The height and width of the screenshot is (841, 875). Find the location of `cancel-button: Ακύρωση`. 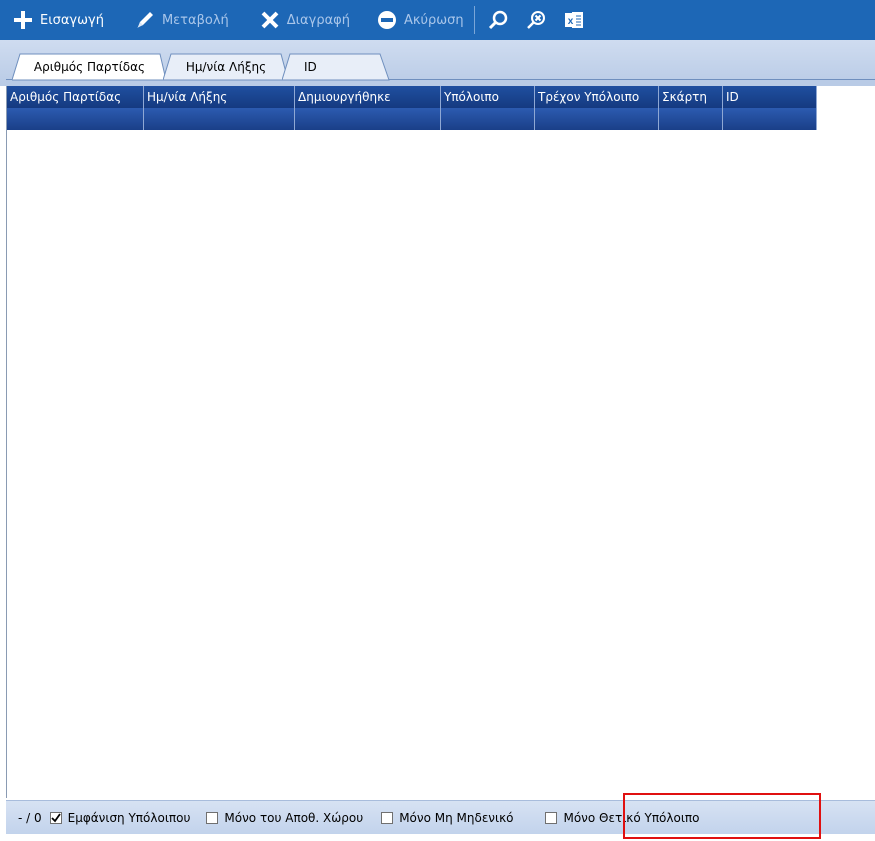

cancel-button: Ακύρωση is located at coordinates (420, 20).